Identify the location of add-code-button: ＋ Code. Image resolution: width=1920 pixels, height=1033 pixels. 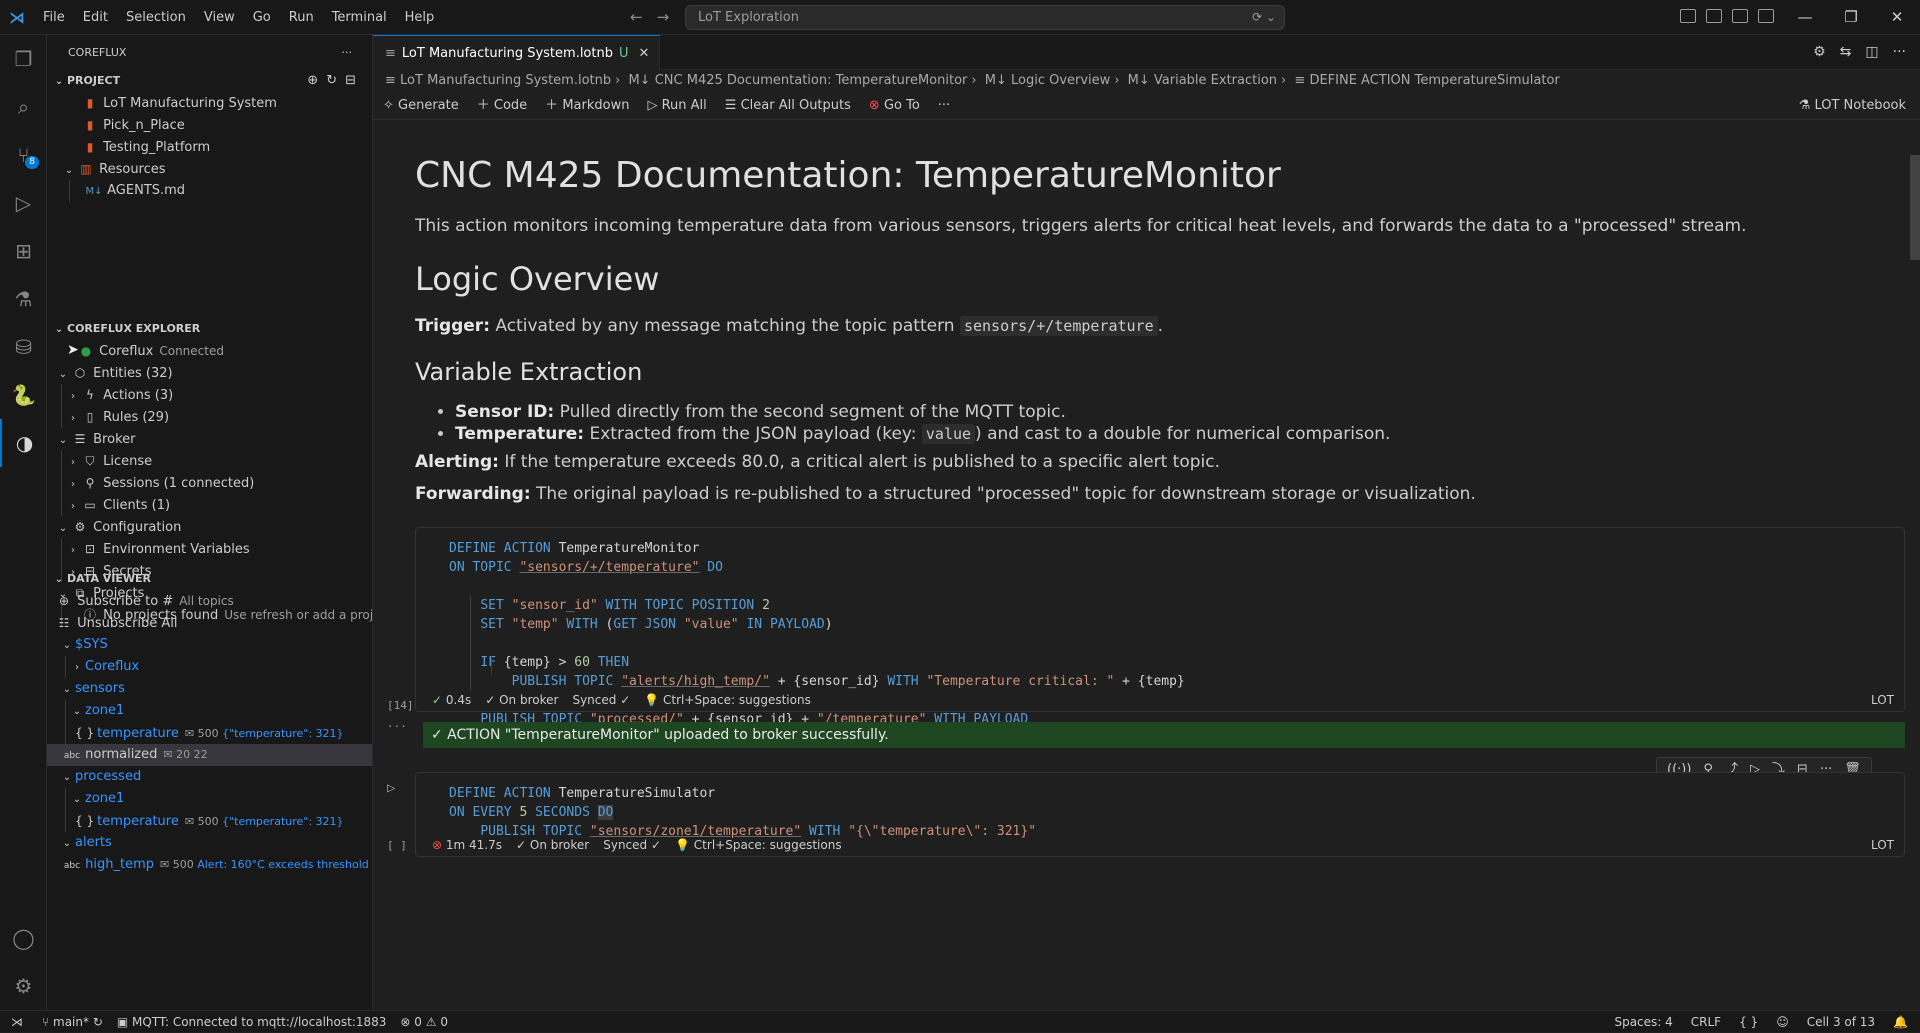
(502, 105).